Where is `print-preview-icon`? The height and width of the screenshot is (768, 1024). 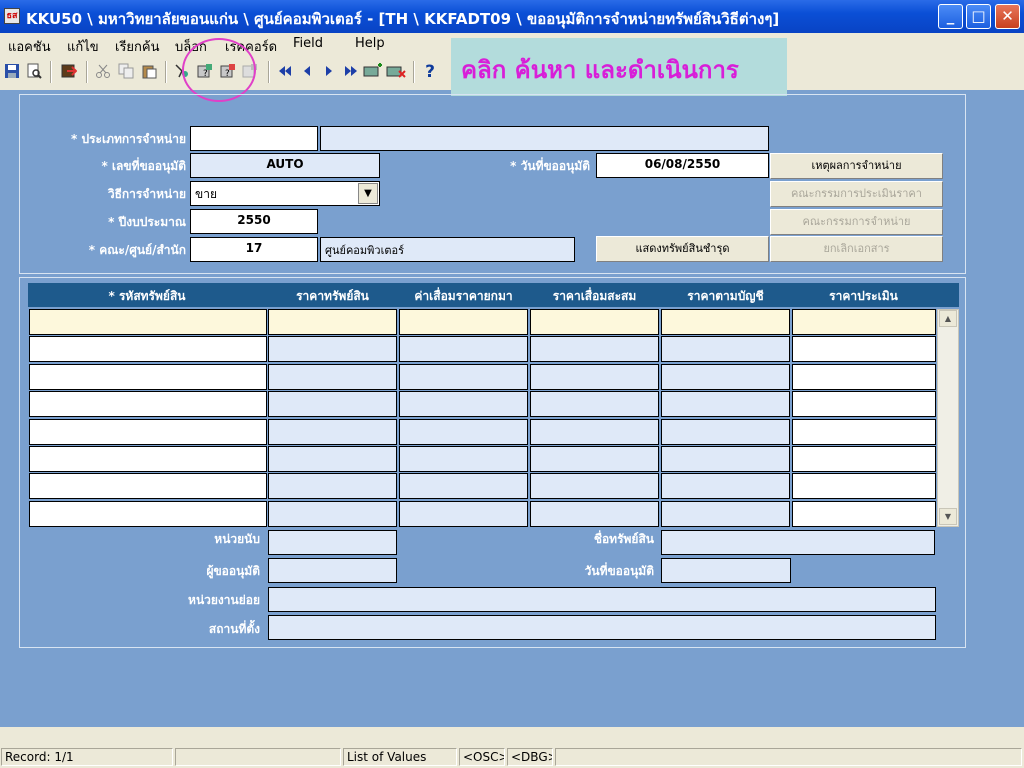 print-preview-icon is located at coordinates (34, 72).